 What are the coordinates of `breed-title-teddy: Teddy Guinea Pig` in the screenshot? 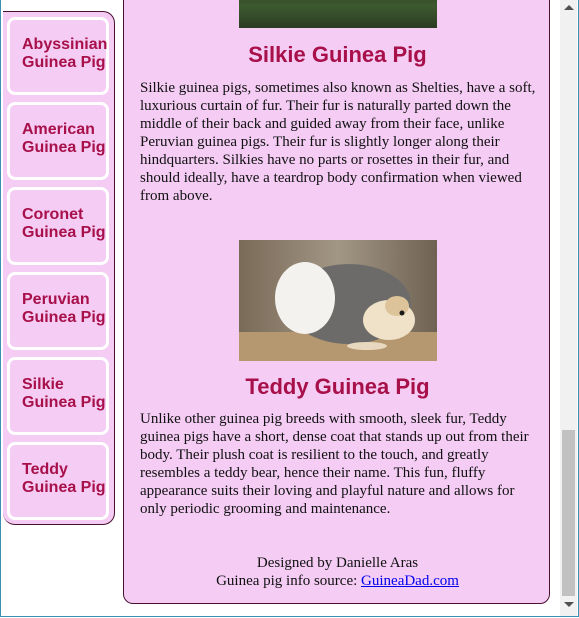 It's located at (337, 386).